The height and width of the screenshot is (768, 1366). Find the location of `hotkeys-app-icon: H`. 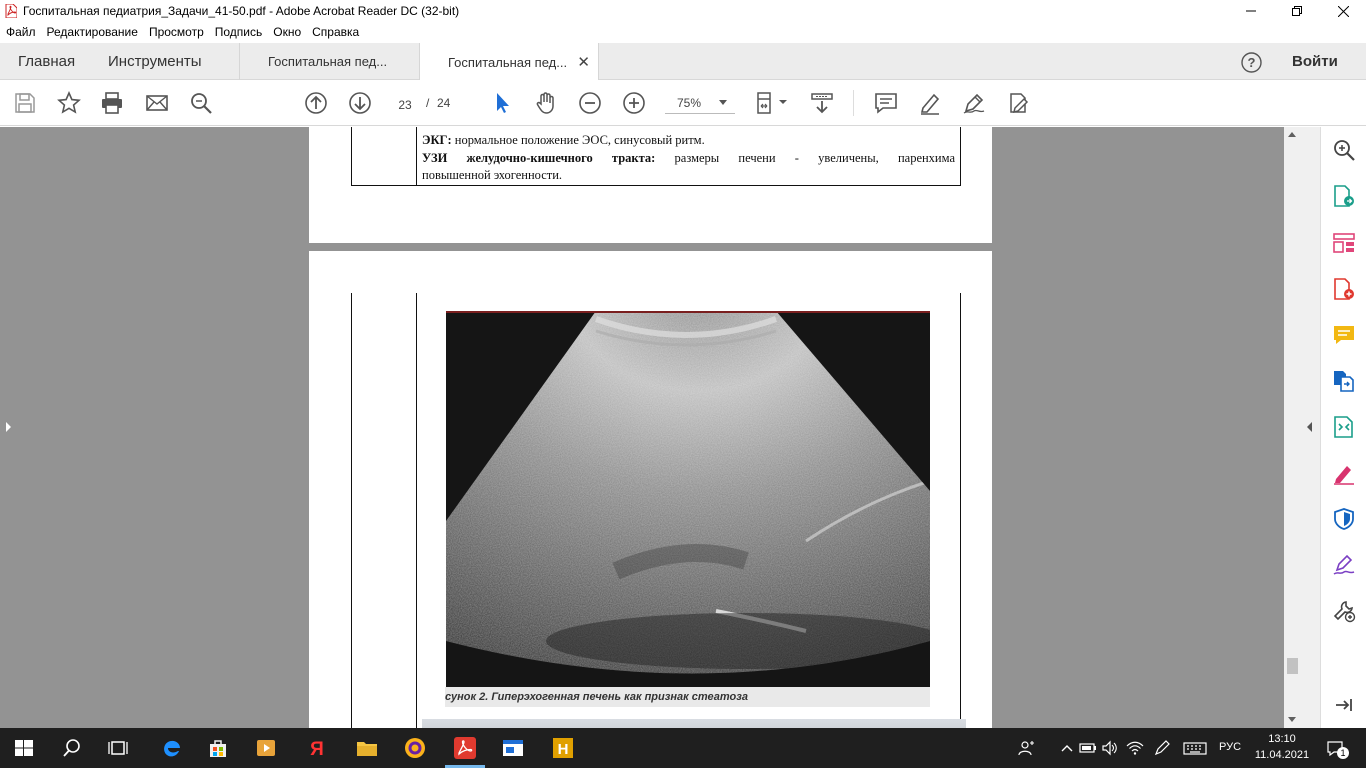

hotkeys-app-icon: H is located at coordinates (563, 748).